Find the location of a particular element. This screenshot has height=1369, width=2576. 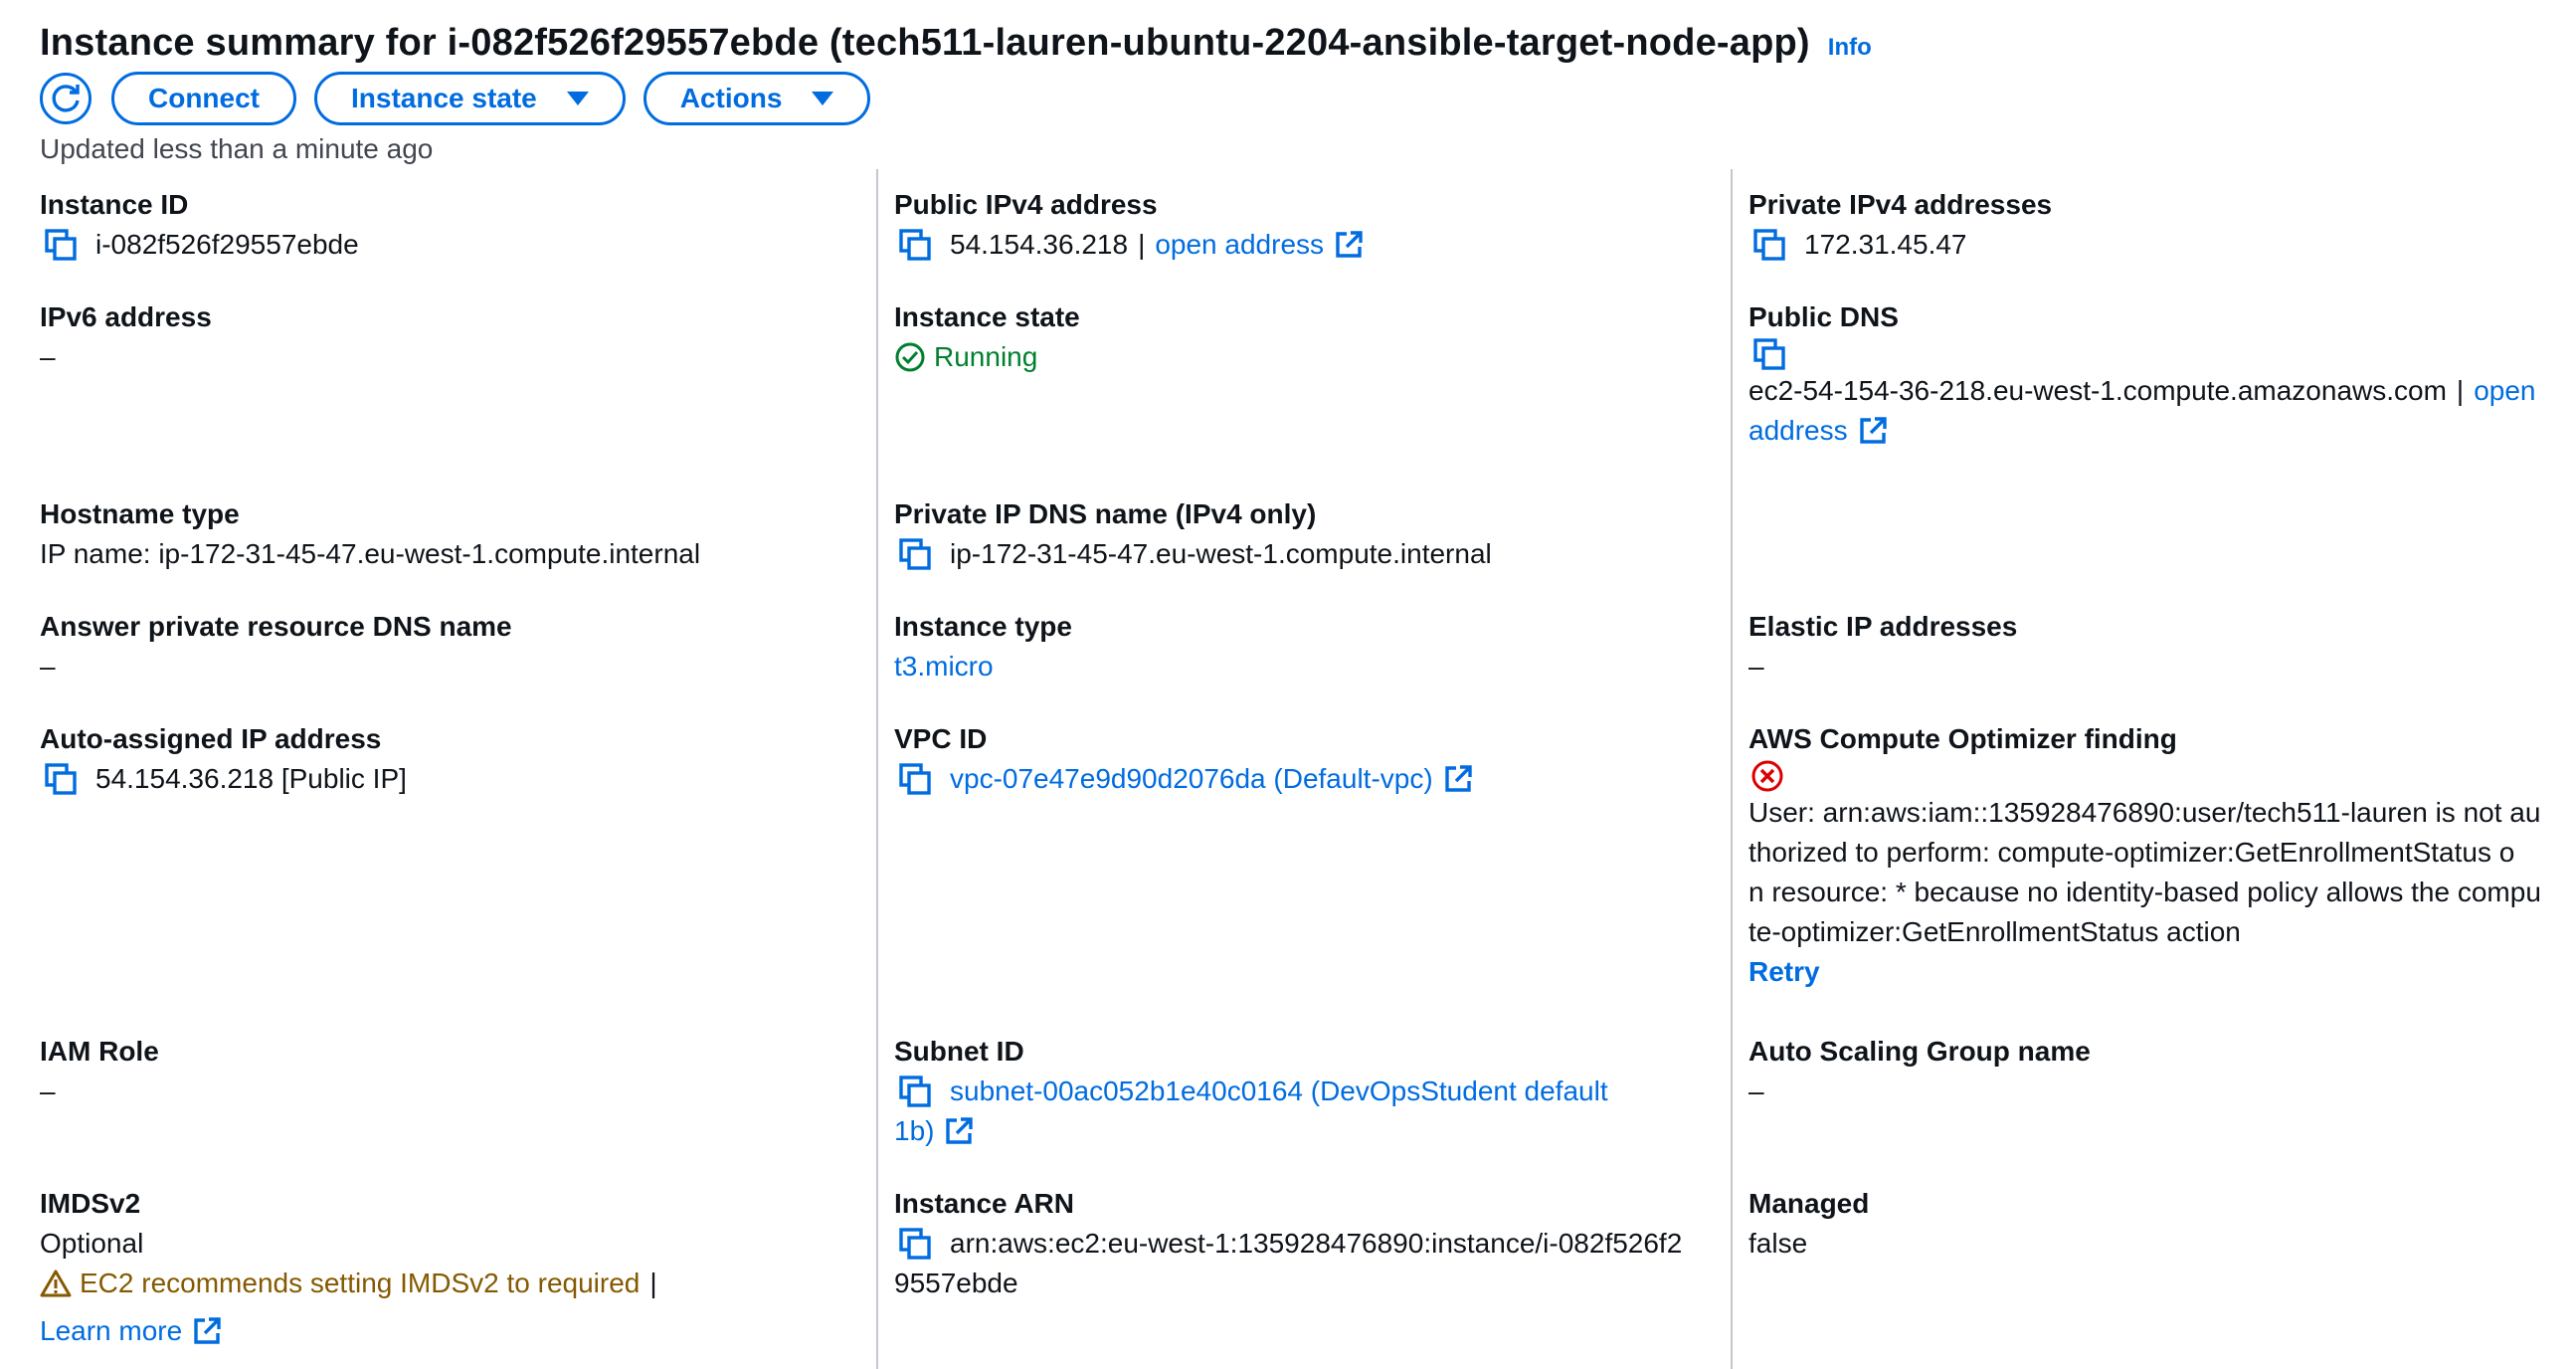

open-address-link: open address is located at coordinates (1239, 245).